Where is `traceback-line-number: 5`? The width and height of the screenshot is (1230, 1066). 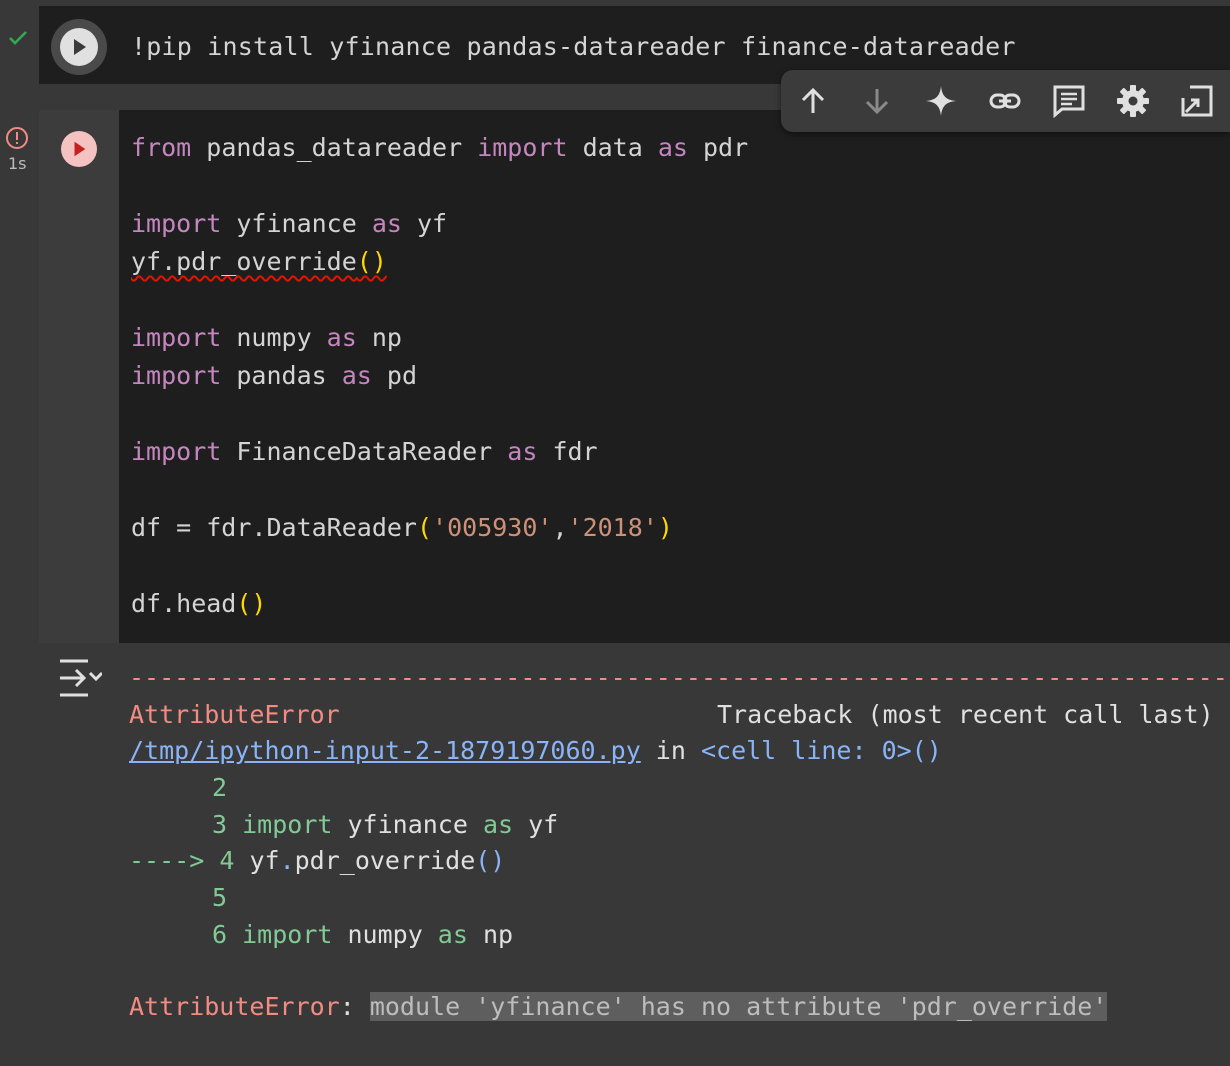
traceback-line-number: 5 is located at coordinates (220, 897).